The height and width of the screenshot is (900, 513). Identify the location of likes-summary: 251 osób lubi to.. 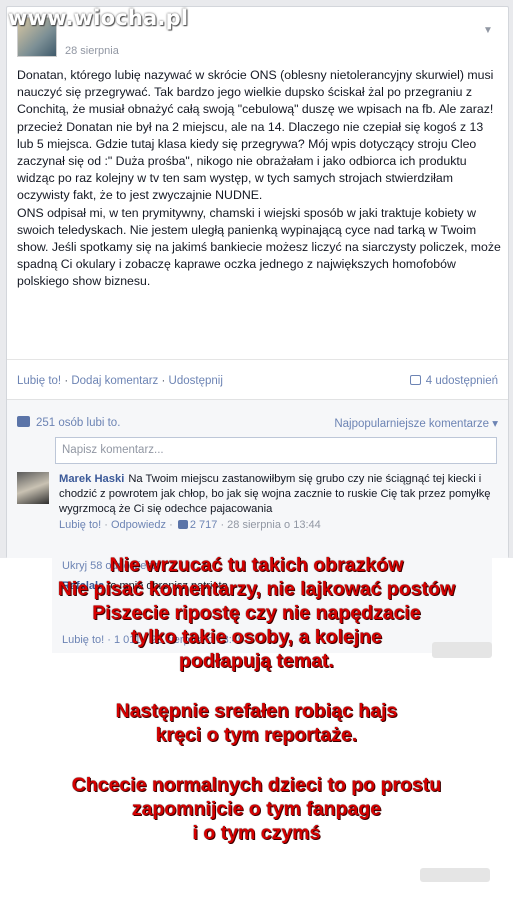
(68, 422).